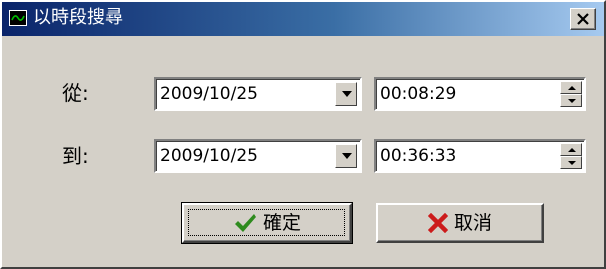  Describe the element at coordinates (209, 156) in the screenshot. I see `to-date-value: 2009/10/25` at that location.